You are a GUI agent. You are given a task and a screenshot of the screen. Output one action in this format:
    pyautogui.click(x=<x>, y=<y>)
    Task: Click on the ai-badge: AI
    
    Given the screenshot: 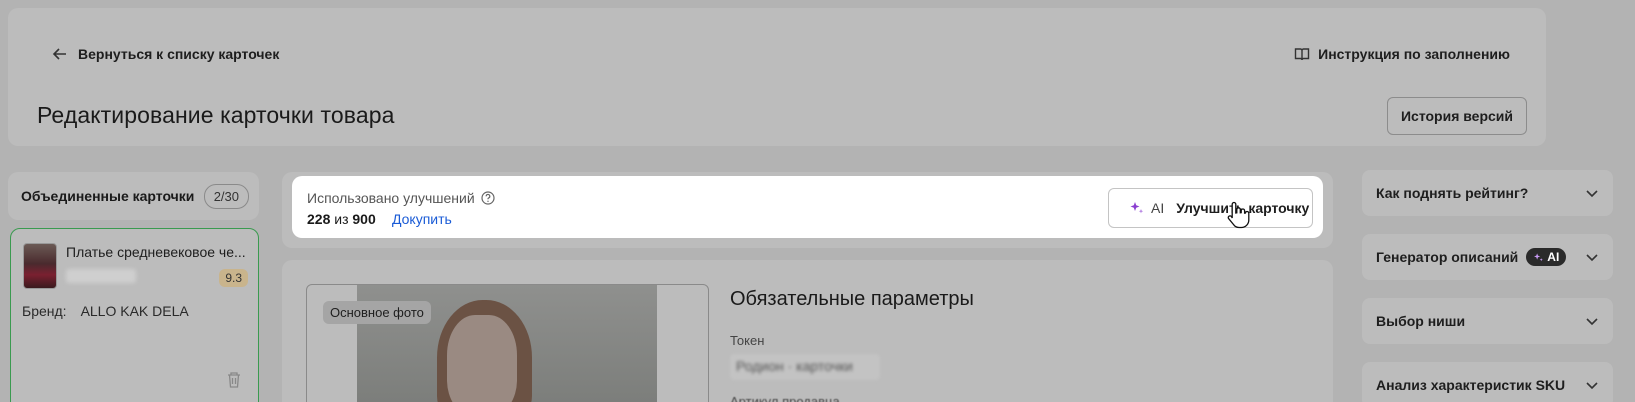 What is the action you would take?
    pyautogui.click(x=1546, y=257)
    